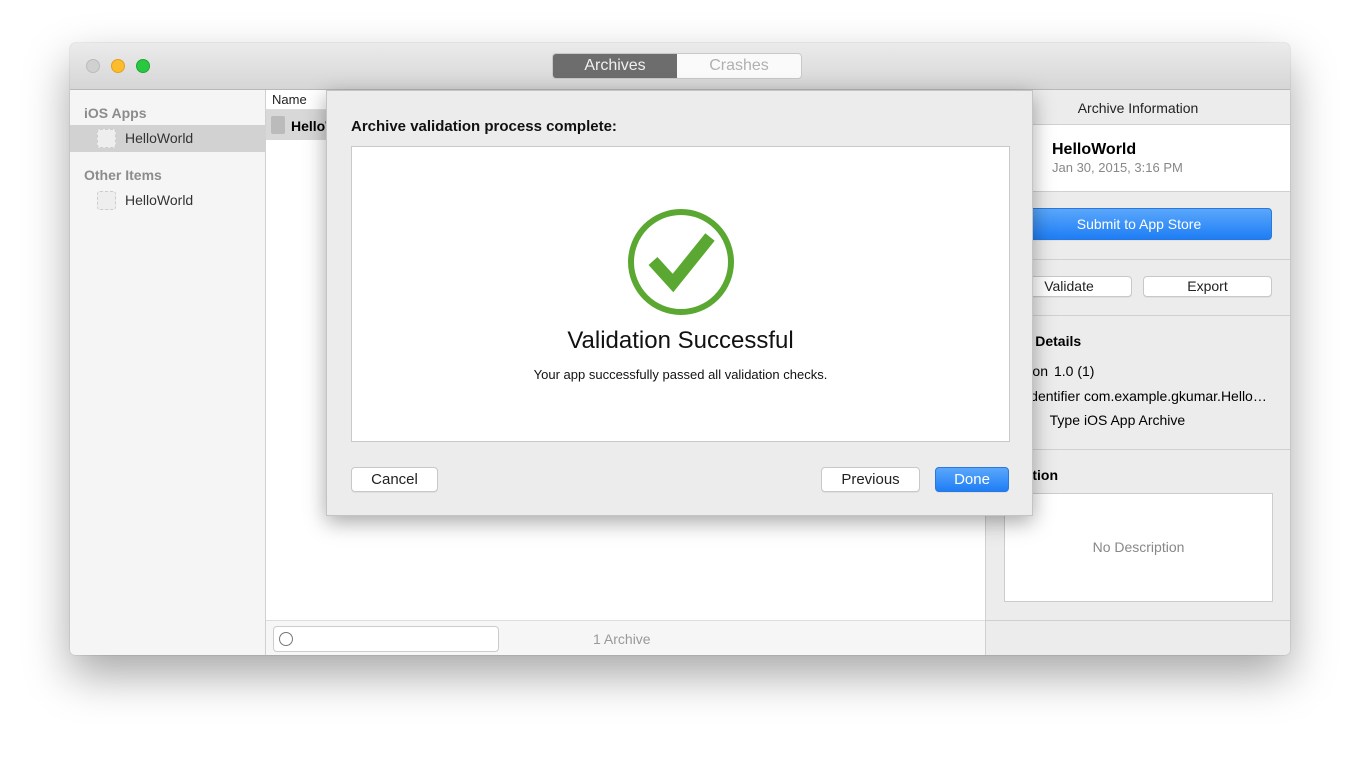 The image size is (1360, 757). I want to click on filter-icon, so click(286, 639).